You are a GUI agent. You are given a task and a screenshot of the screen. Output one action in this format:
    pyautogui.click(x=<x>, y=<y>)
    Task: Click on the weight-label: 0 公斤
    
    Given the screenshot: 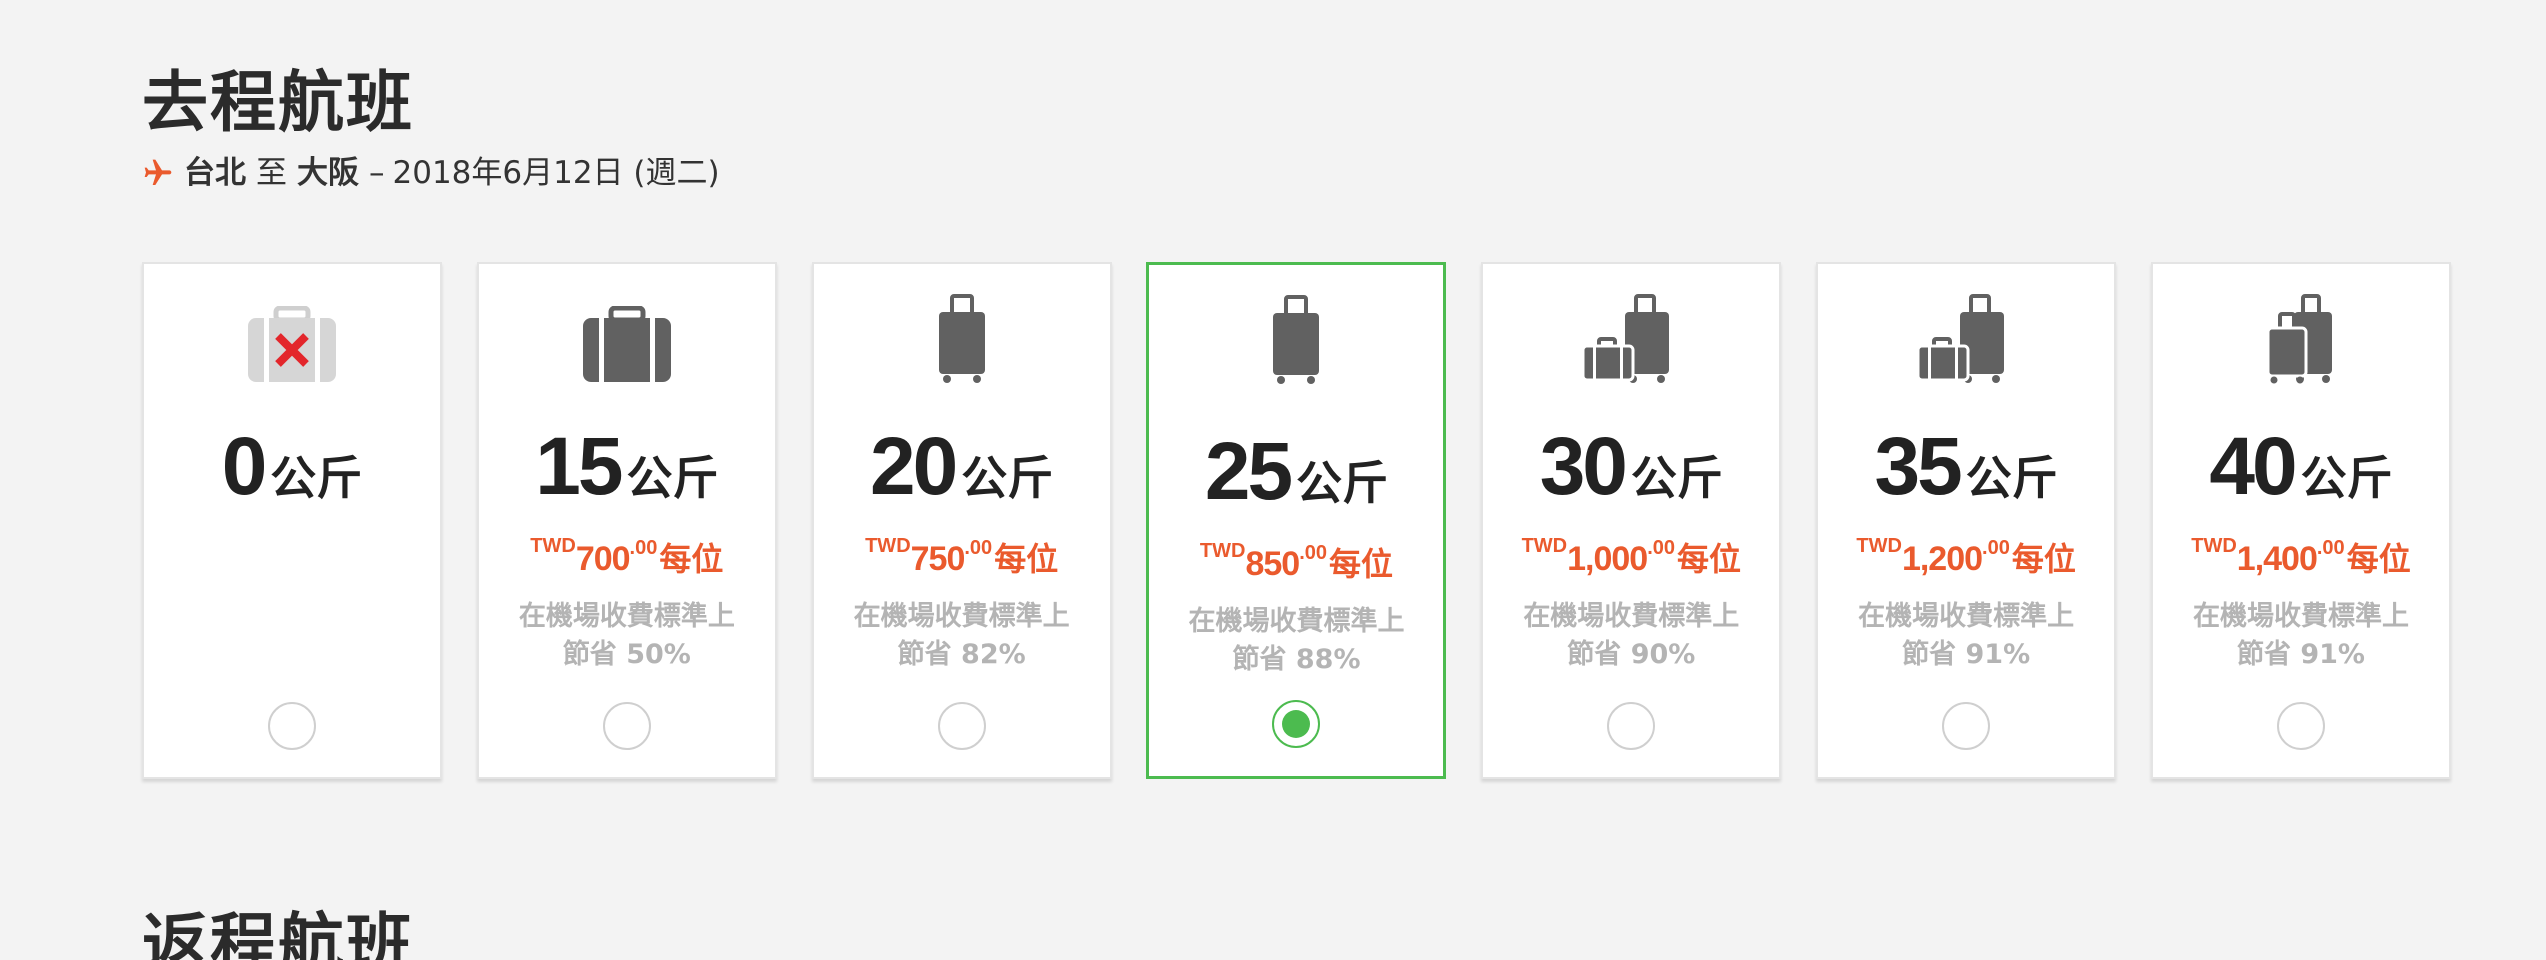 What is the action you would take?
    pyautogui.click(x=292, y=467)
    